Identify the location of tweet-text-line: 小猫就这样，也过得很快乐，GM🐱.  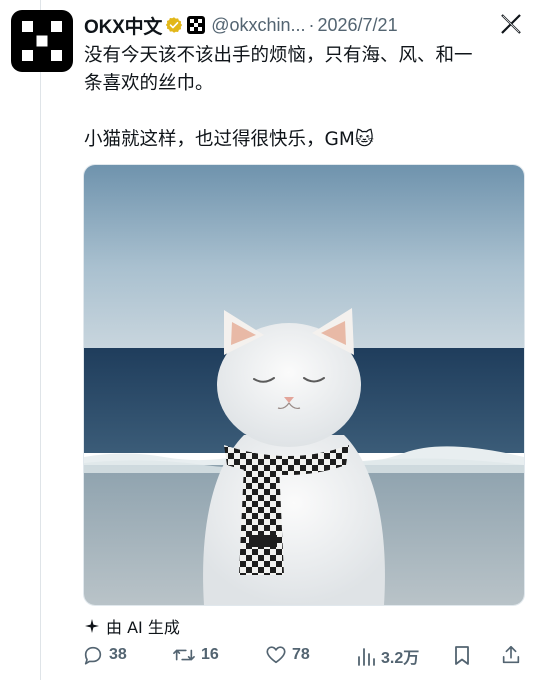
(229, 139).